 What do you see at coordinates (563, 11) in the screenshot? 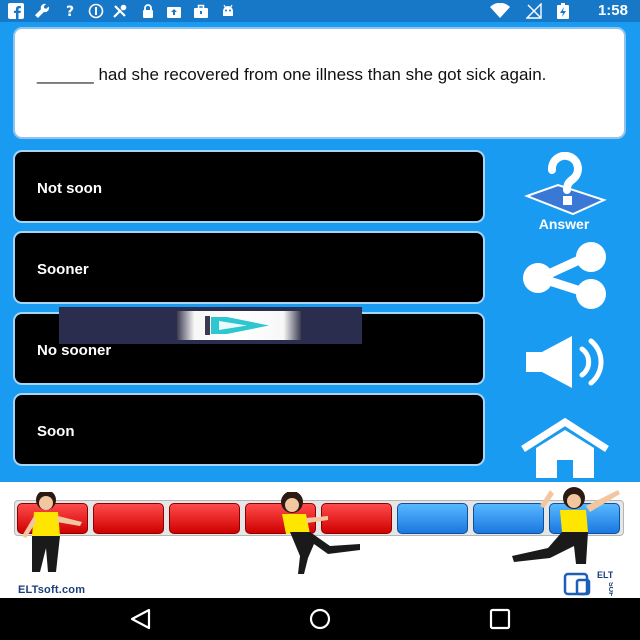
I see `battery-charging-icon` at bounding box center [563, 11].